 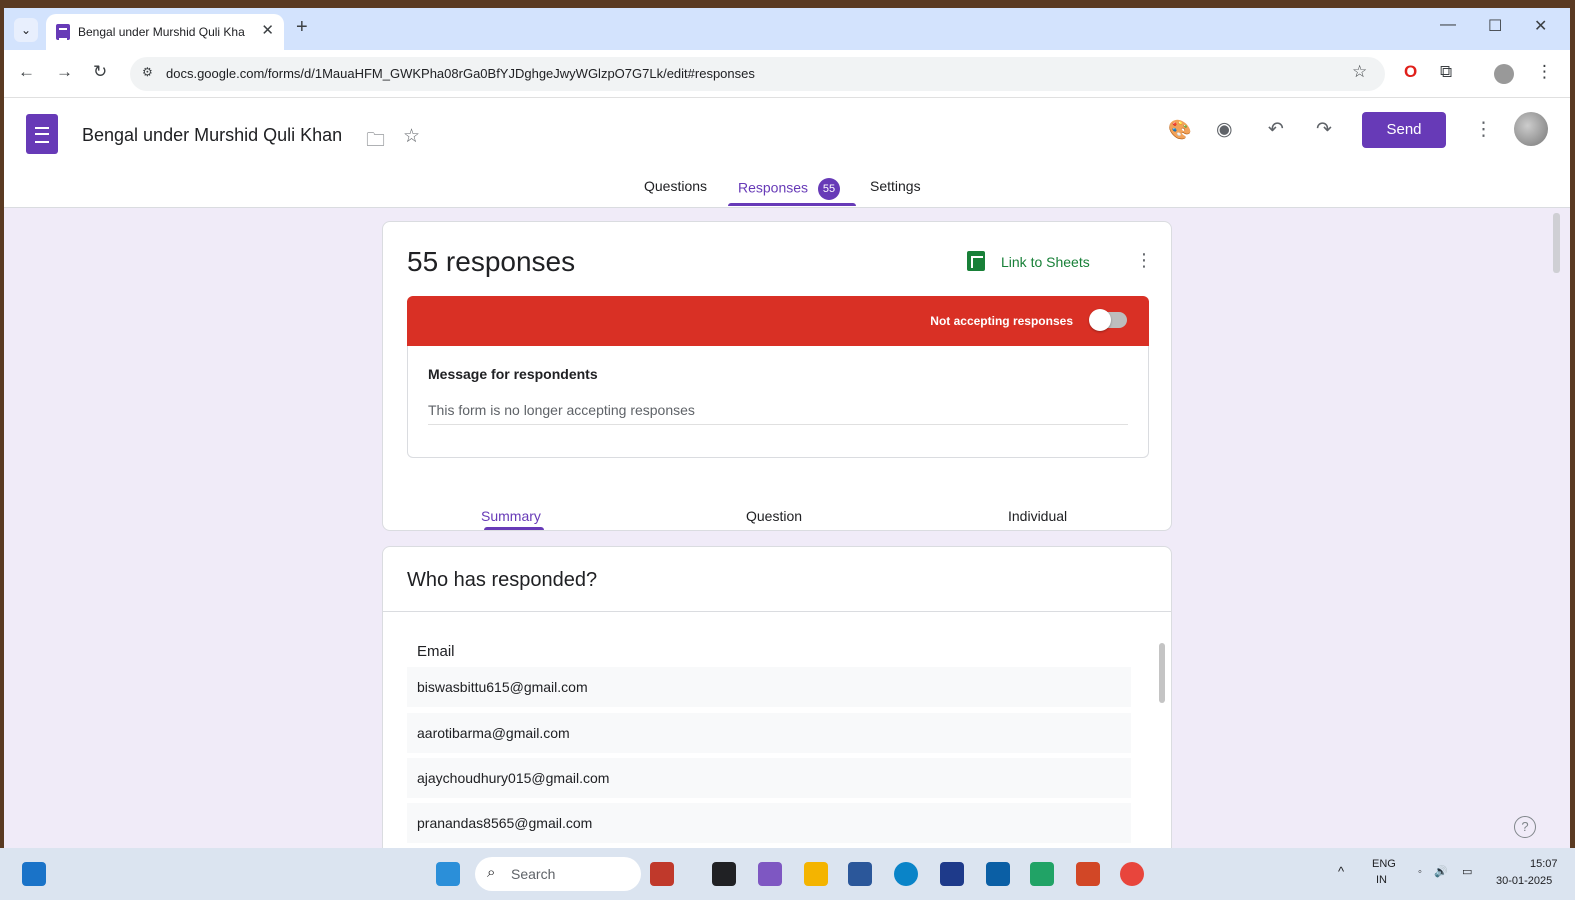 I want to click on subtab-summary: Summary, so click(x=511, y=516).